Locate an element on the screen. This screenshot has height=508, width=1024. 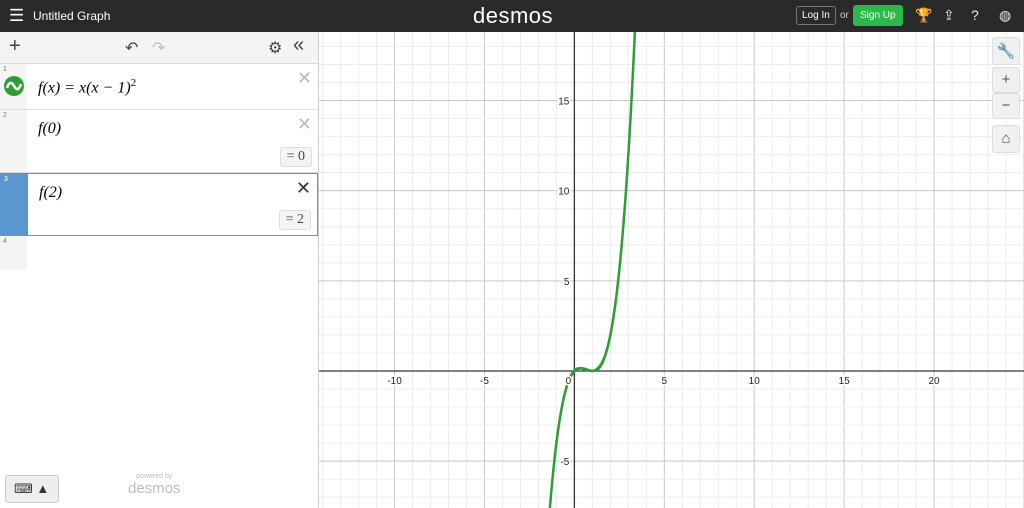
y-tick-label: 5 is located at coordinates (567, 282).